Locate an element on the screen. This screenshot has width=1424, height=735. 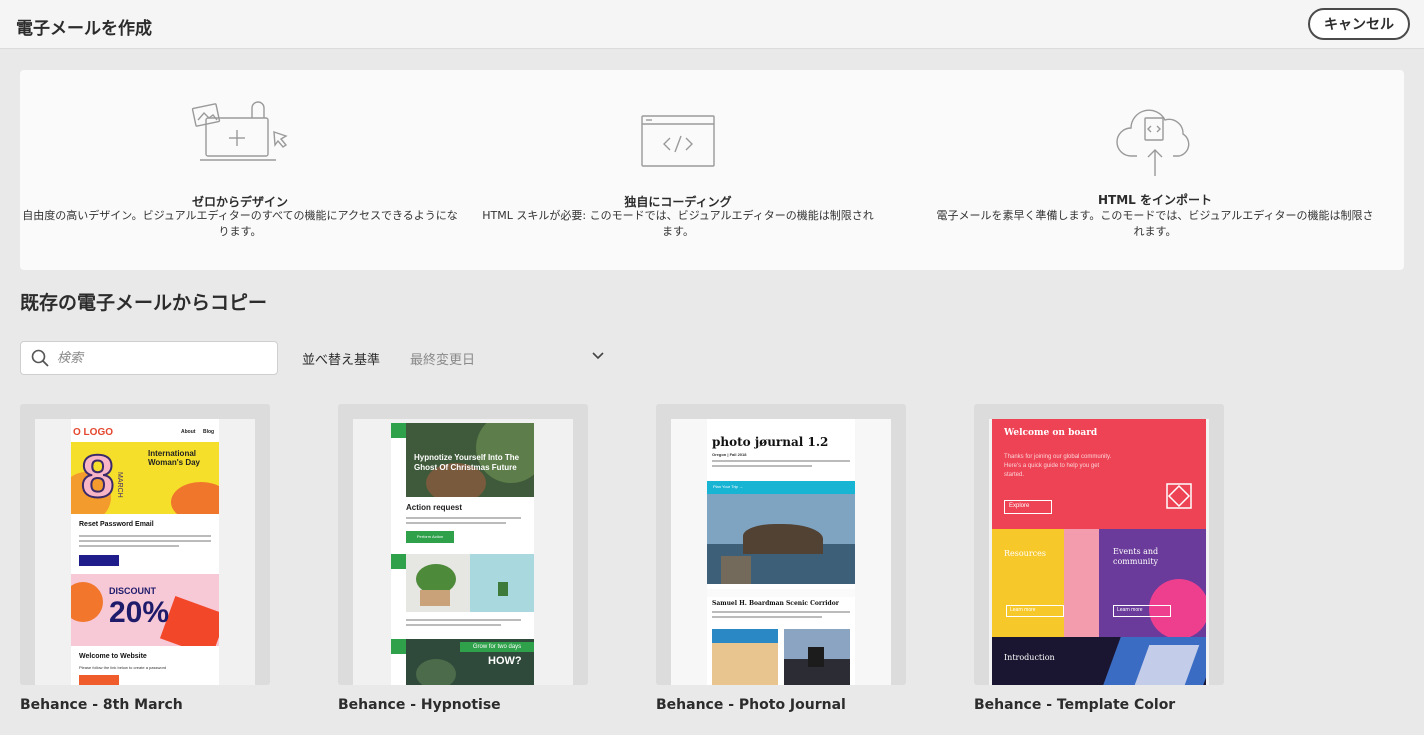
option-description-line: 電子メールを素早く準備します。このモードでは、ビジュアルエディターの機能は制限さ is located at coordinates (1155, 215).